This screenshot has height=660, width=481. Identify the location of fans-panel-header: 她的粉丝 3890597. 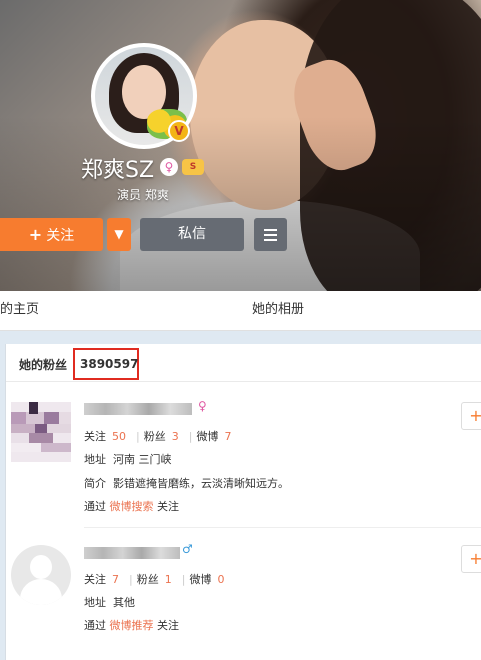
(243, 363).